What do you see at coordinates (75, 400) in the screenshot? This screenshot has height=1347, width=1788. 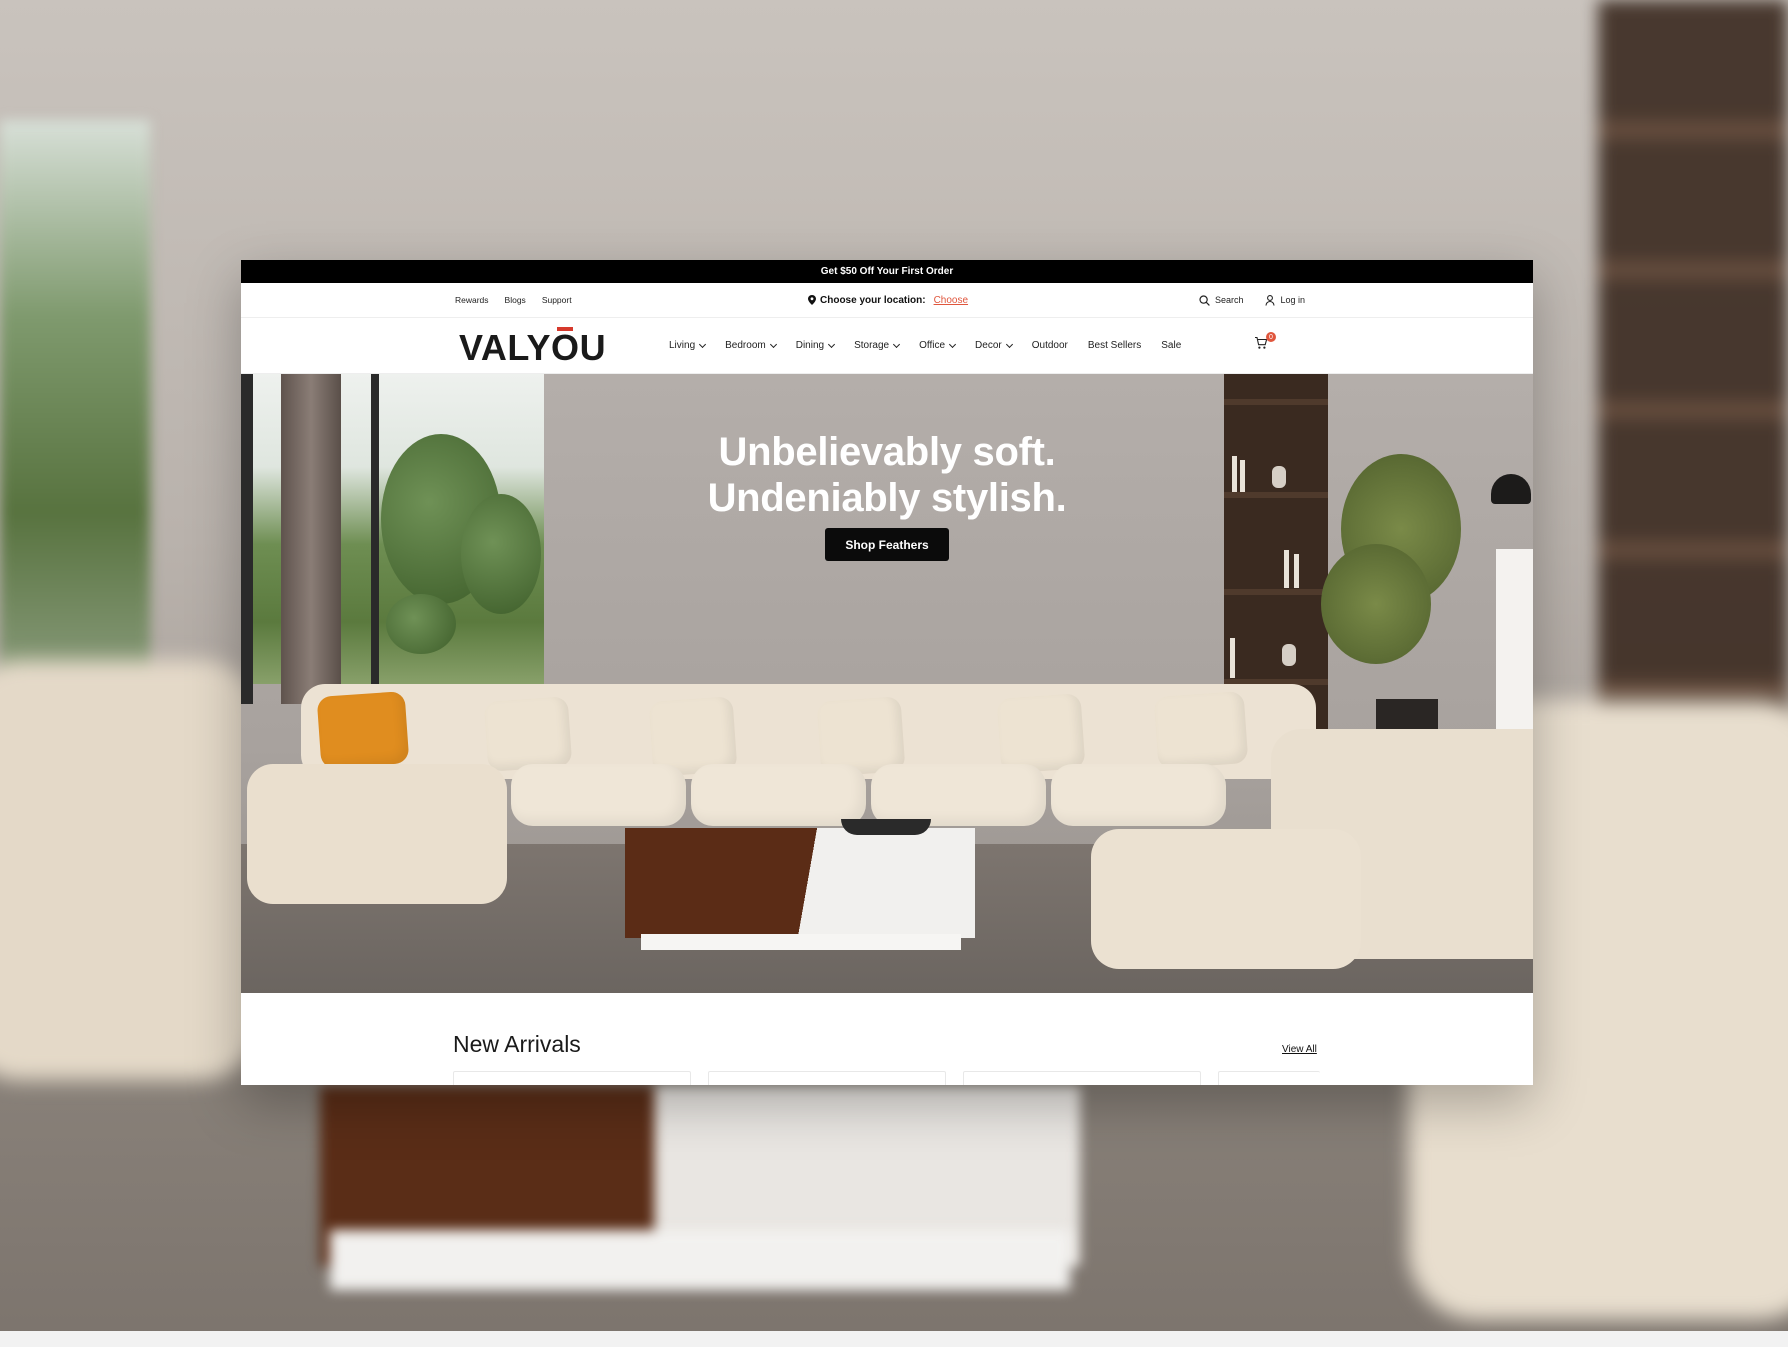 I see `background-window` at bounding box center [75, 400].